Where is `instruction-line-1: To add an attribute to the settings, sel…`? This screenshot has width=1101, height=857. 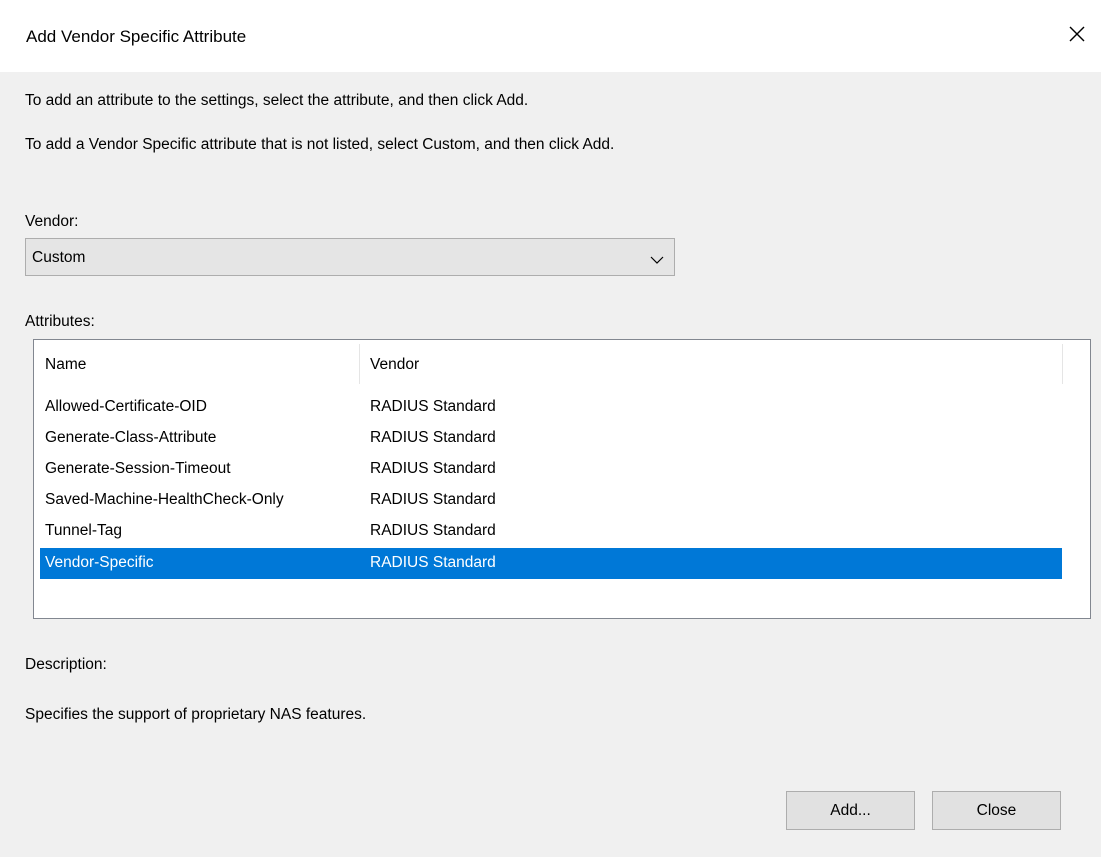 instruction-line-1: To add an attribute to the settings, sel… is located at coordinates (277, 100).